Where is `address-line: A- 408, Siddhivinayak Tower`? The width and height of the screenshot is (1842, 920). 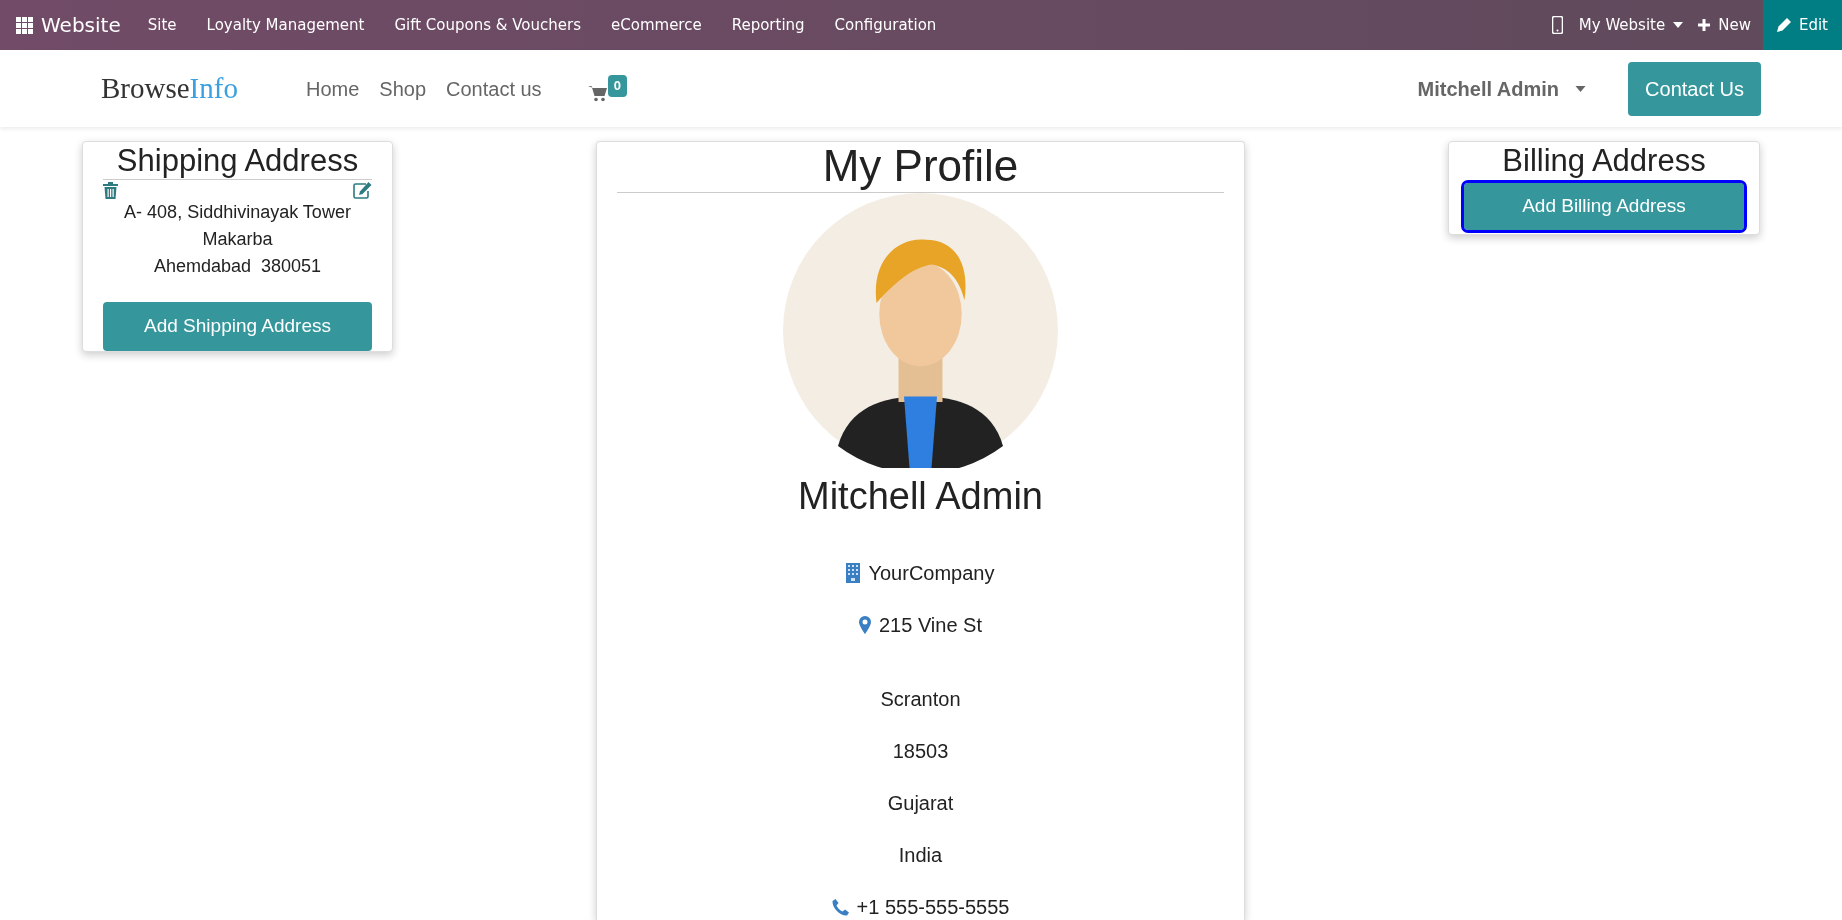 address-line: A- 408, Siddhivinayak Tower is located at coordinates (237, 213).